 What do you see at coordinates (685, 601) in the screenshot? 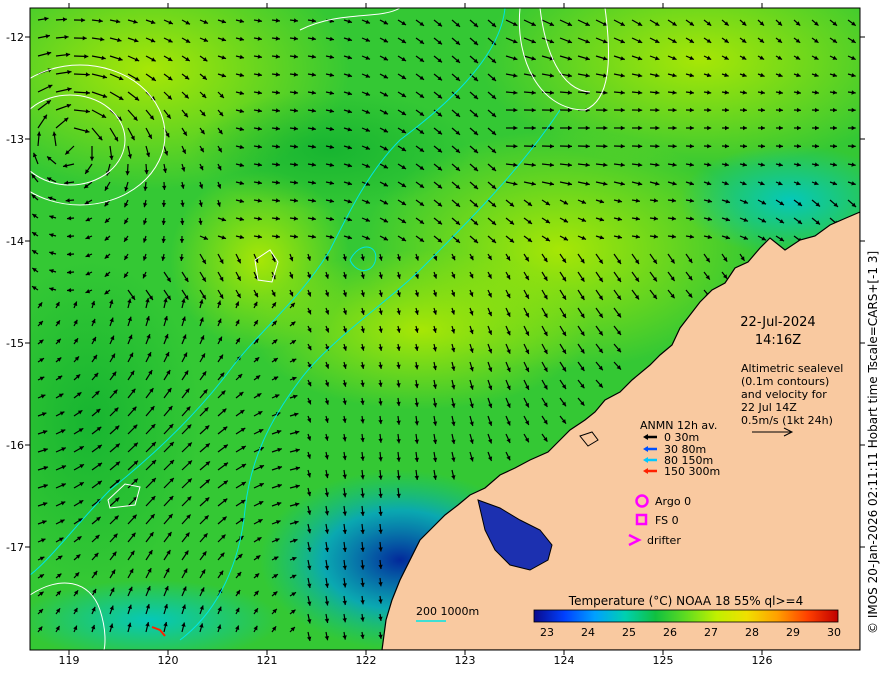
I see `colorbar-title: Temperature (°C) NOAA 18 55% ql>=4` at bounding box center [685, 601].